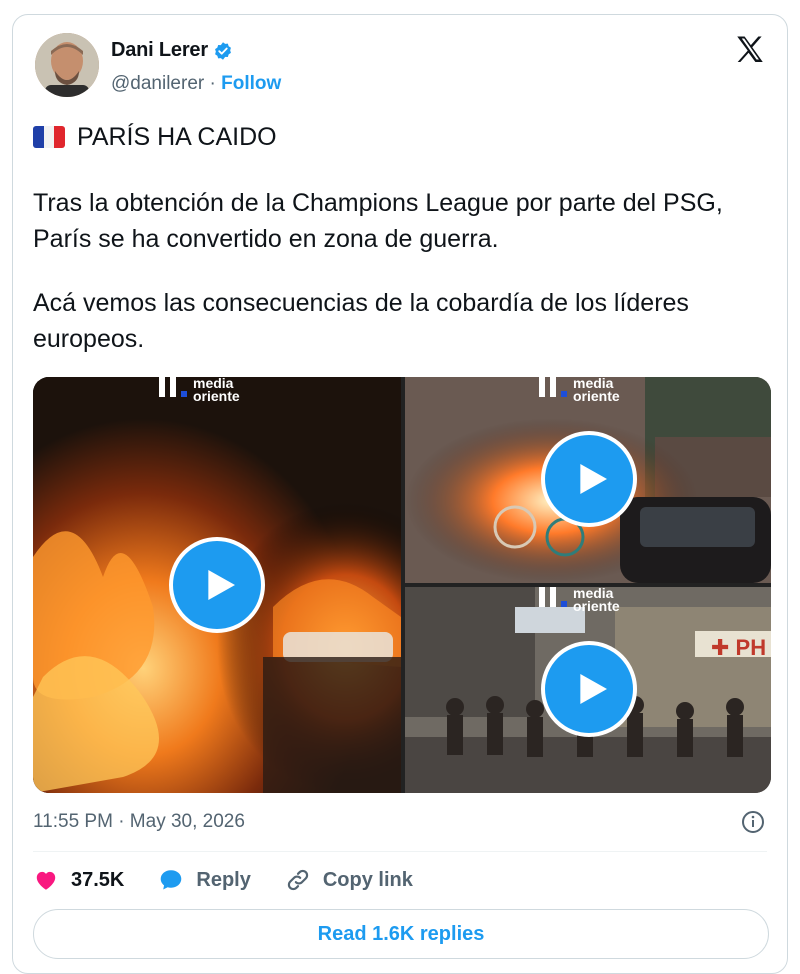  I want to click on pharmacy-sign: ✚ PH, so click(739, 647).